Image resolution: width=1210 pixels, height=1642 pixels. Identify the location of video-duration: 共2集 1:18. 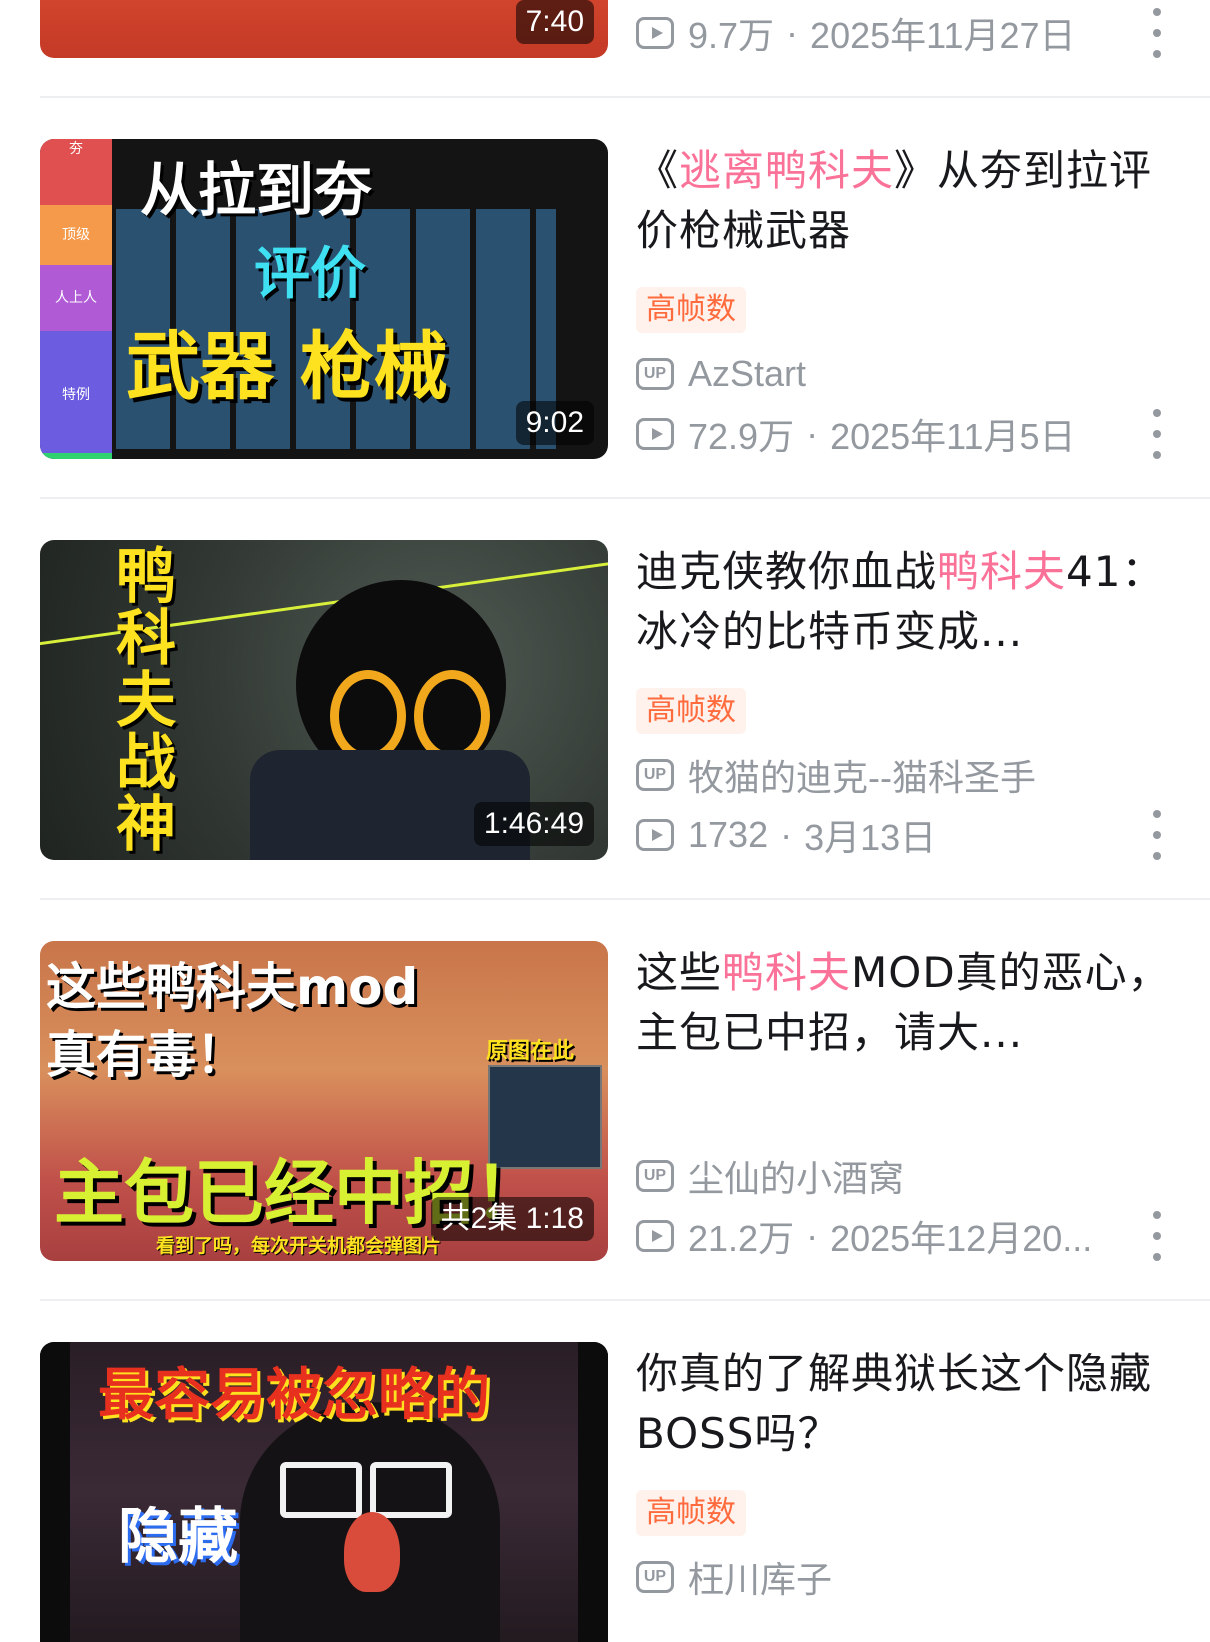
(512, 1219).